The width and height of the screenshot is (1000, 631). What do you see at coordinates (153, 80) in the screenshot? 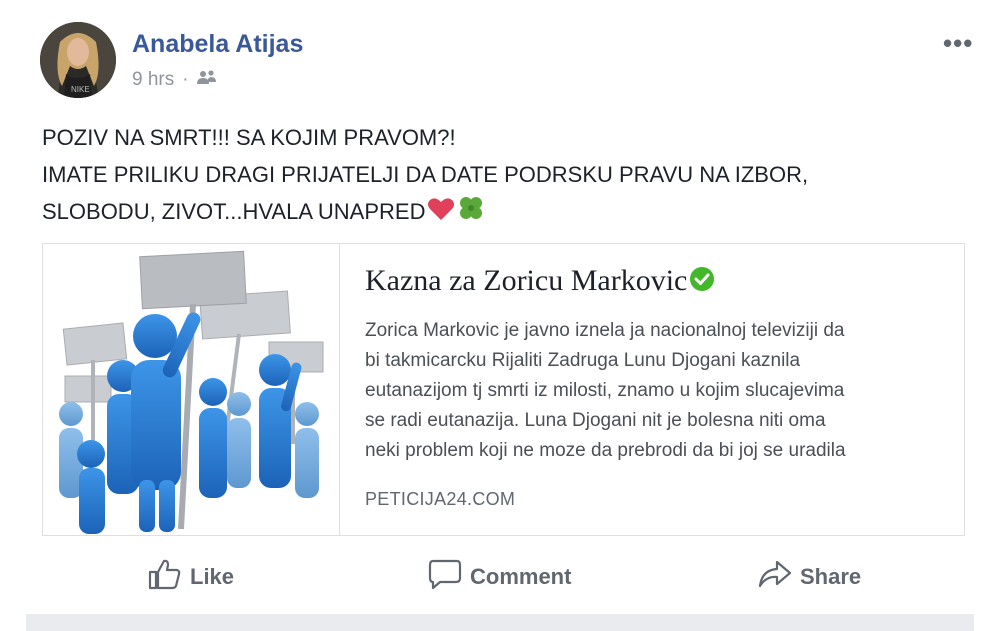
I see `post-time: 9 hrs` at bounding box center [153, 80].